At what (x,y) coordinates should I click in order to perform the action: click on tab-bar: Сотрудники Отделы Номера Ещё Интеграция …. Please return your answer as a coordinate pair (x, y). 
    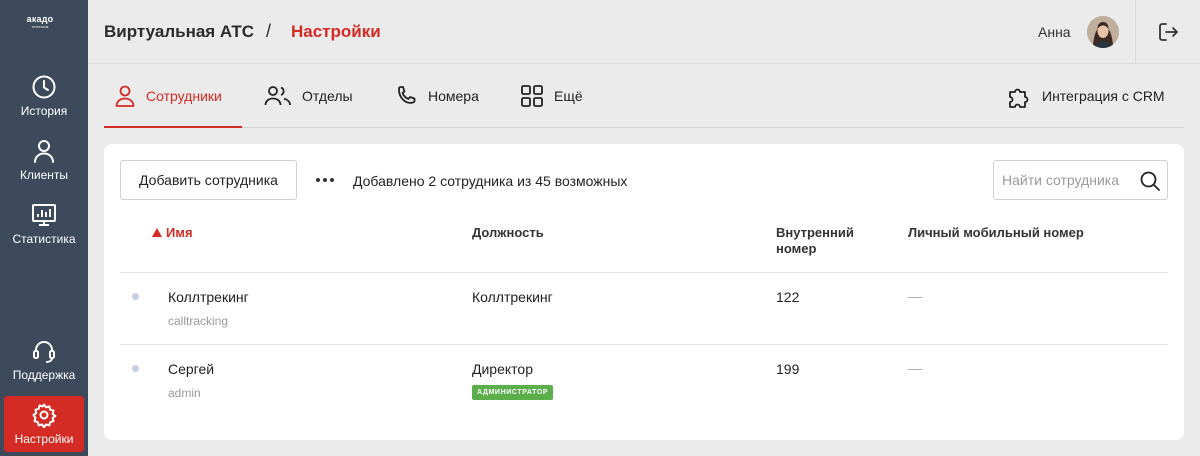
    Looking at the image, I should click on (644, 96).